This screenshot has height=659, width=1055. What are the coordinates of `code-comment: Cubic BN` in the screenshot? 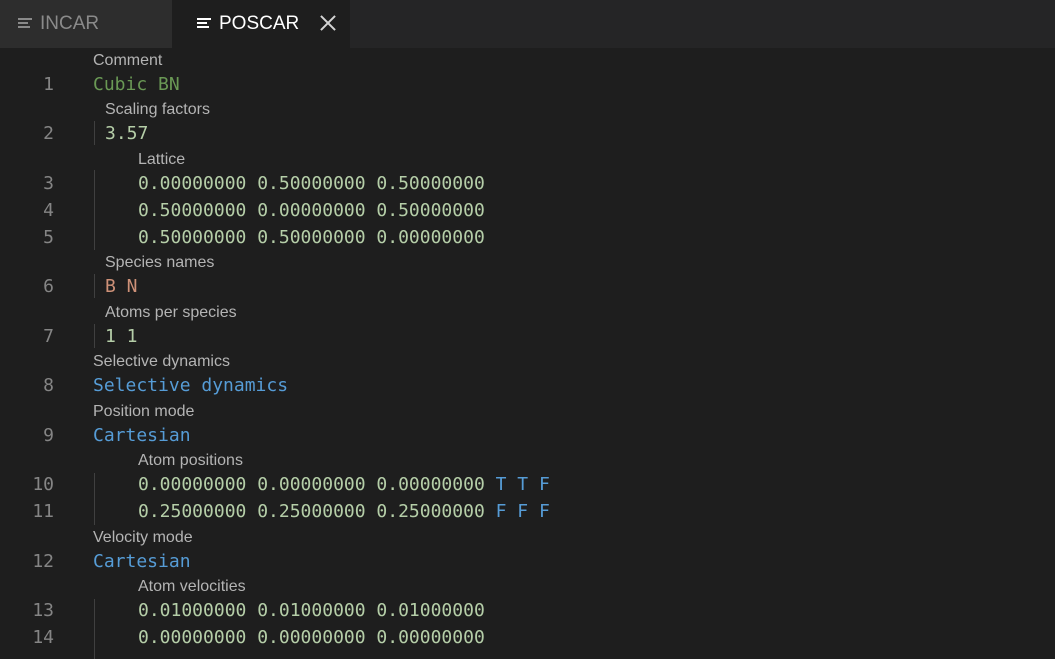 It's located at (136, 84).